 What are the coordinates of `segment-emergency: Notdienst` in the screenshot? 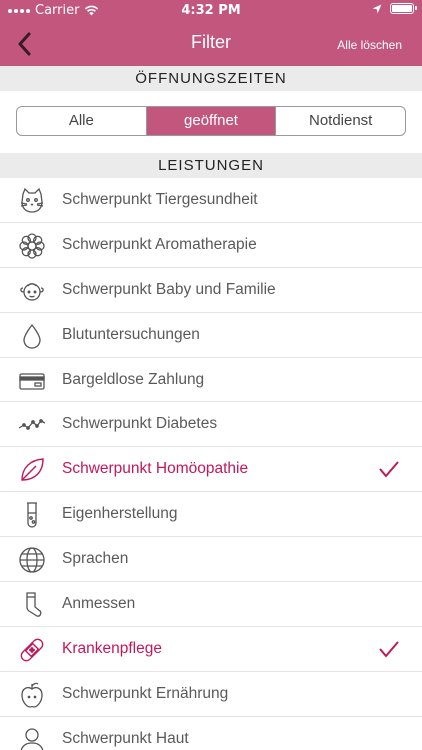 It's located at (340, 121).